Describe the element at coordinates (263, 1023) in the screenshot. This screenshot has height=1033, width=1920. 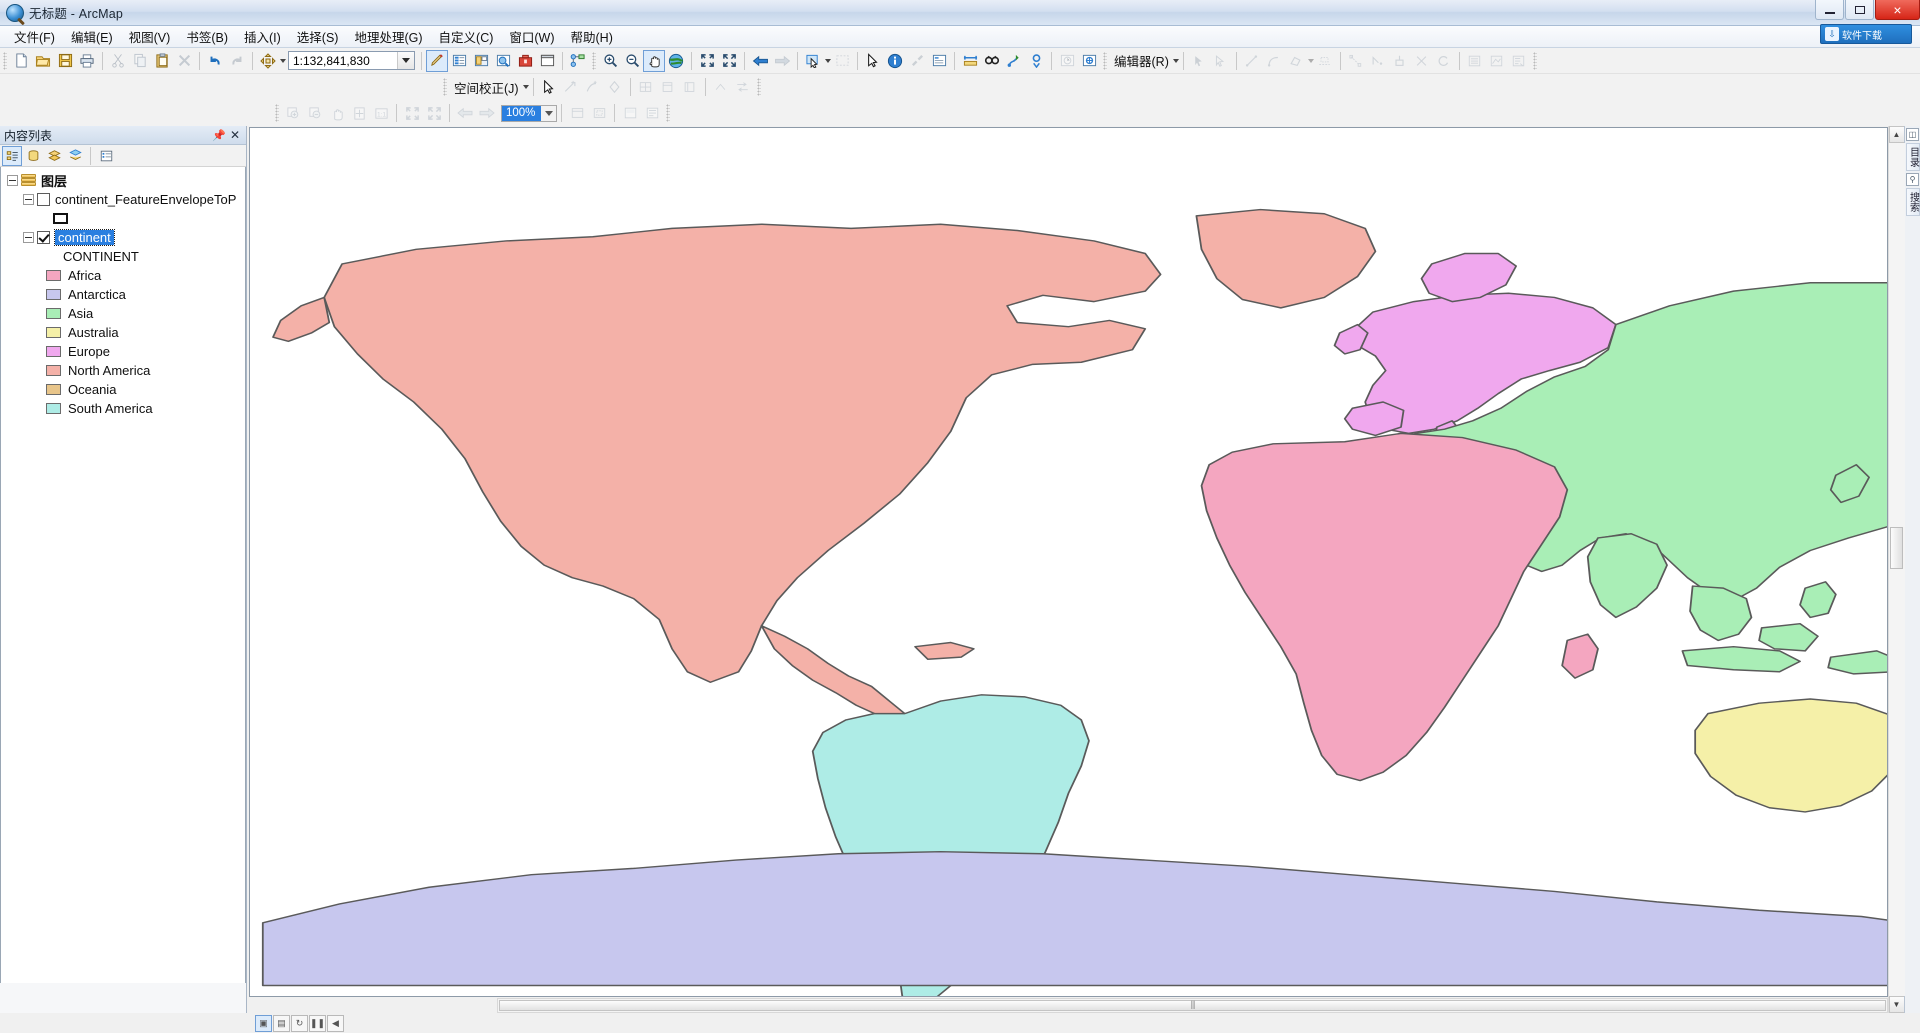
I see `data-view-icon: ▣` at that location.